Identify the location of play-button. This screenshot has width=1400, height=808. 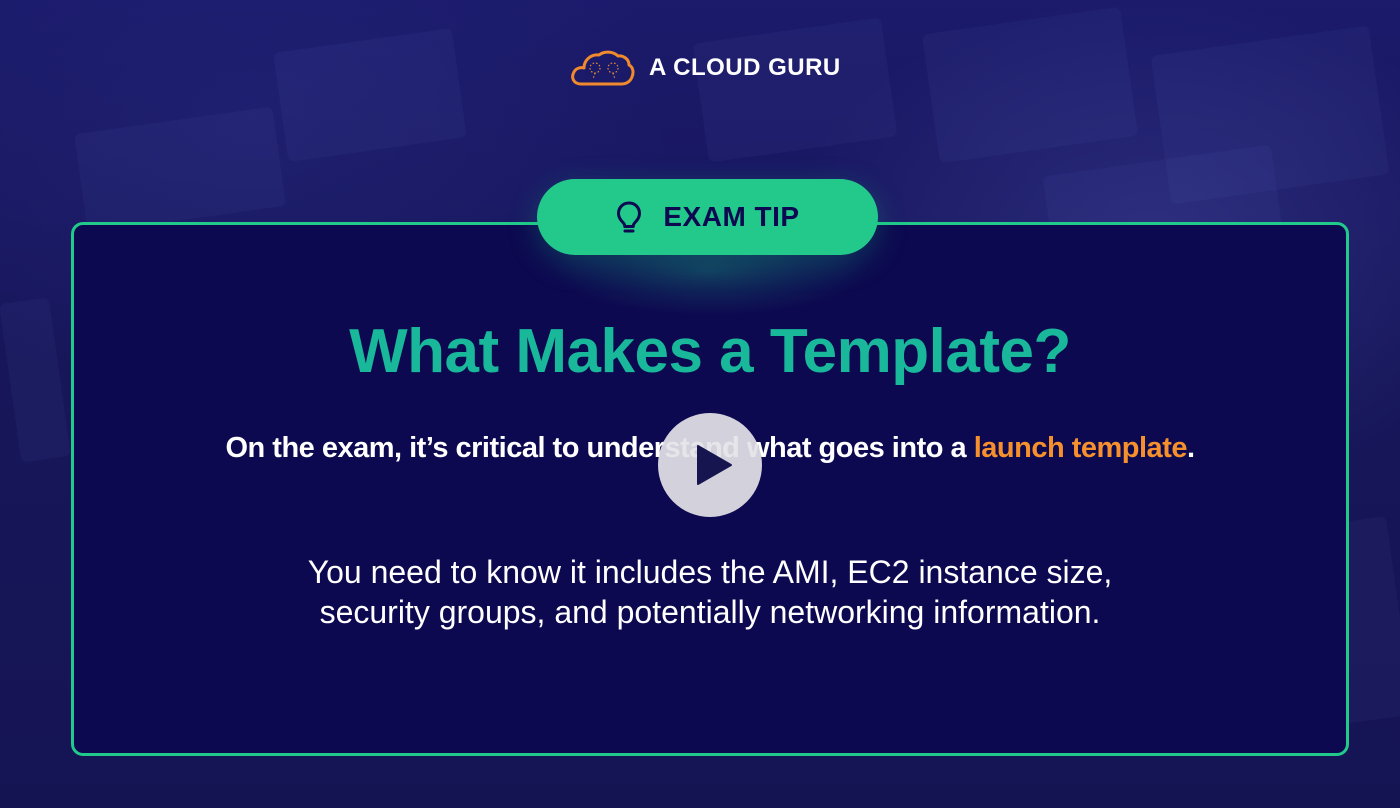
(710, 465).